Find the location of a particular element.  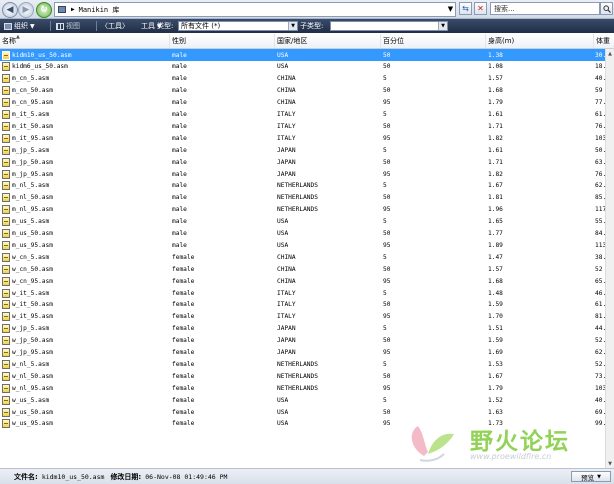

table-row: w_nl_95.asm female NETHERLANDS 95 1.79 103.4 is located at coordinates (302, 388).